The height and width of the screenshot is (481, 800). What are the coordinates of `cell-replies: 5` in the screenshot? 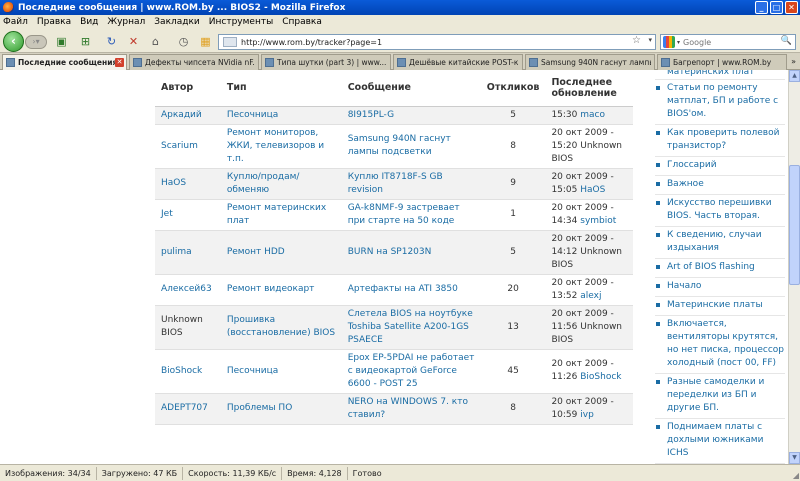 It's located at (513, 114).